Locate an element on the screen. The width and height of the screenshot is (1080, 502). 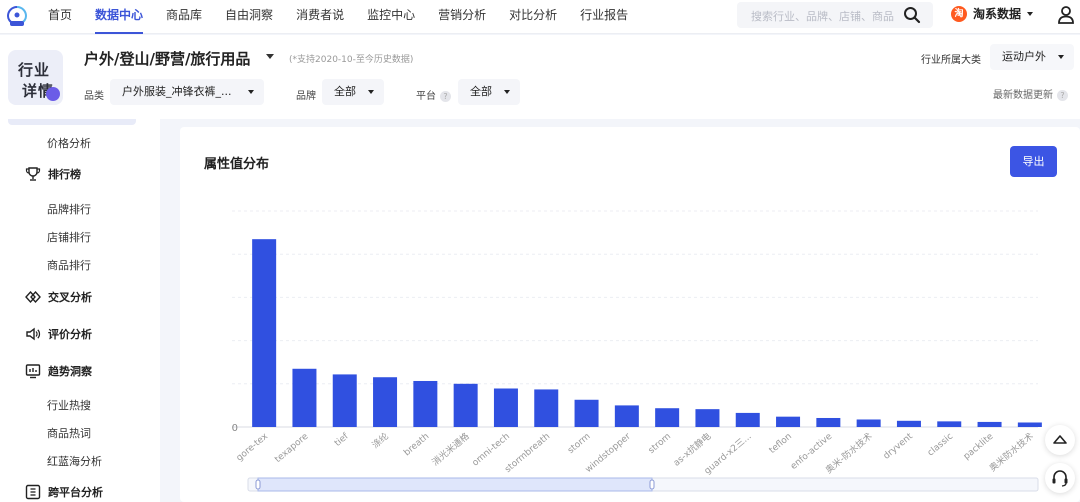
platform-label-text: 平台 is located at coordinates (426, 96).